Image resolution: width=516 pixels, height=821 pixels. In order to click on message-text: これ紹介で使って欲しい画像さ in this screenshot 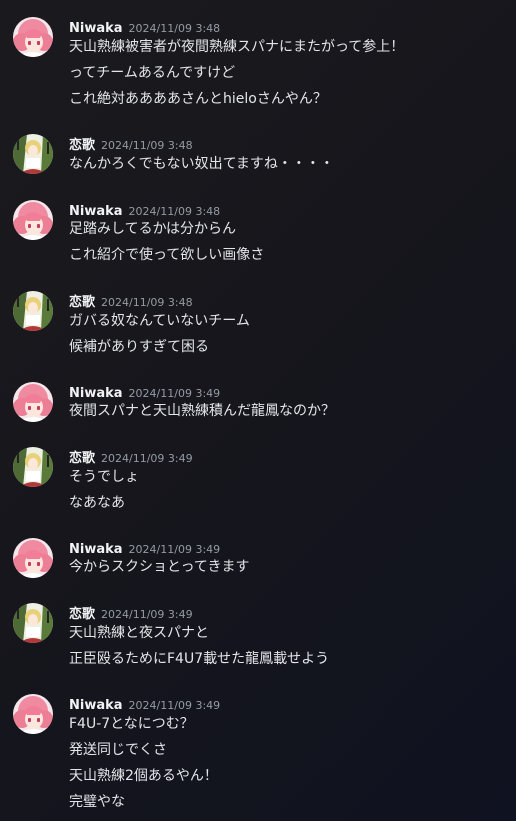, I will do `click(167, 255)`.